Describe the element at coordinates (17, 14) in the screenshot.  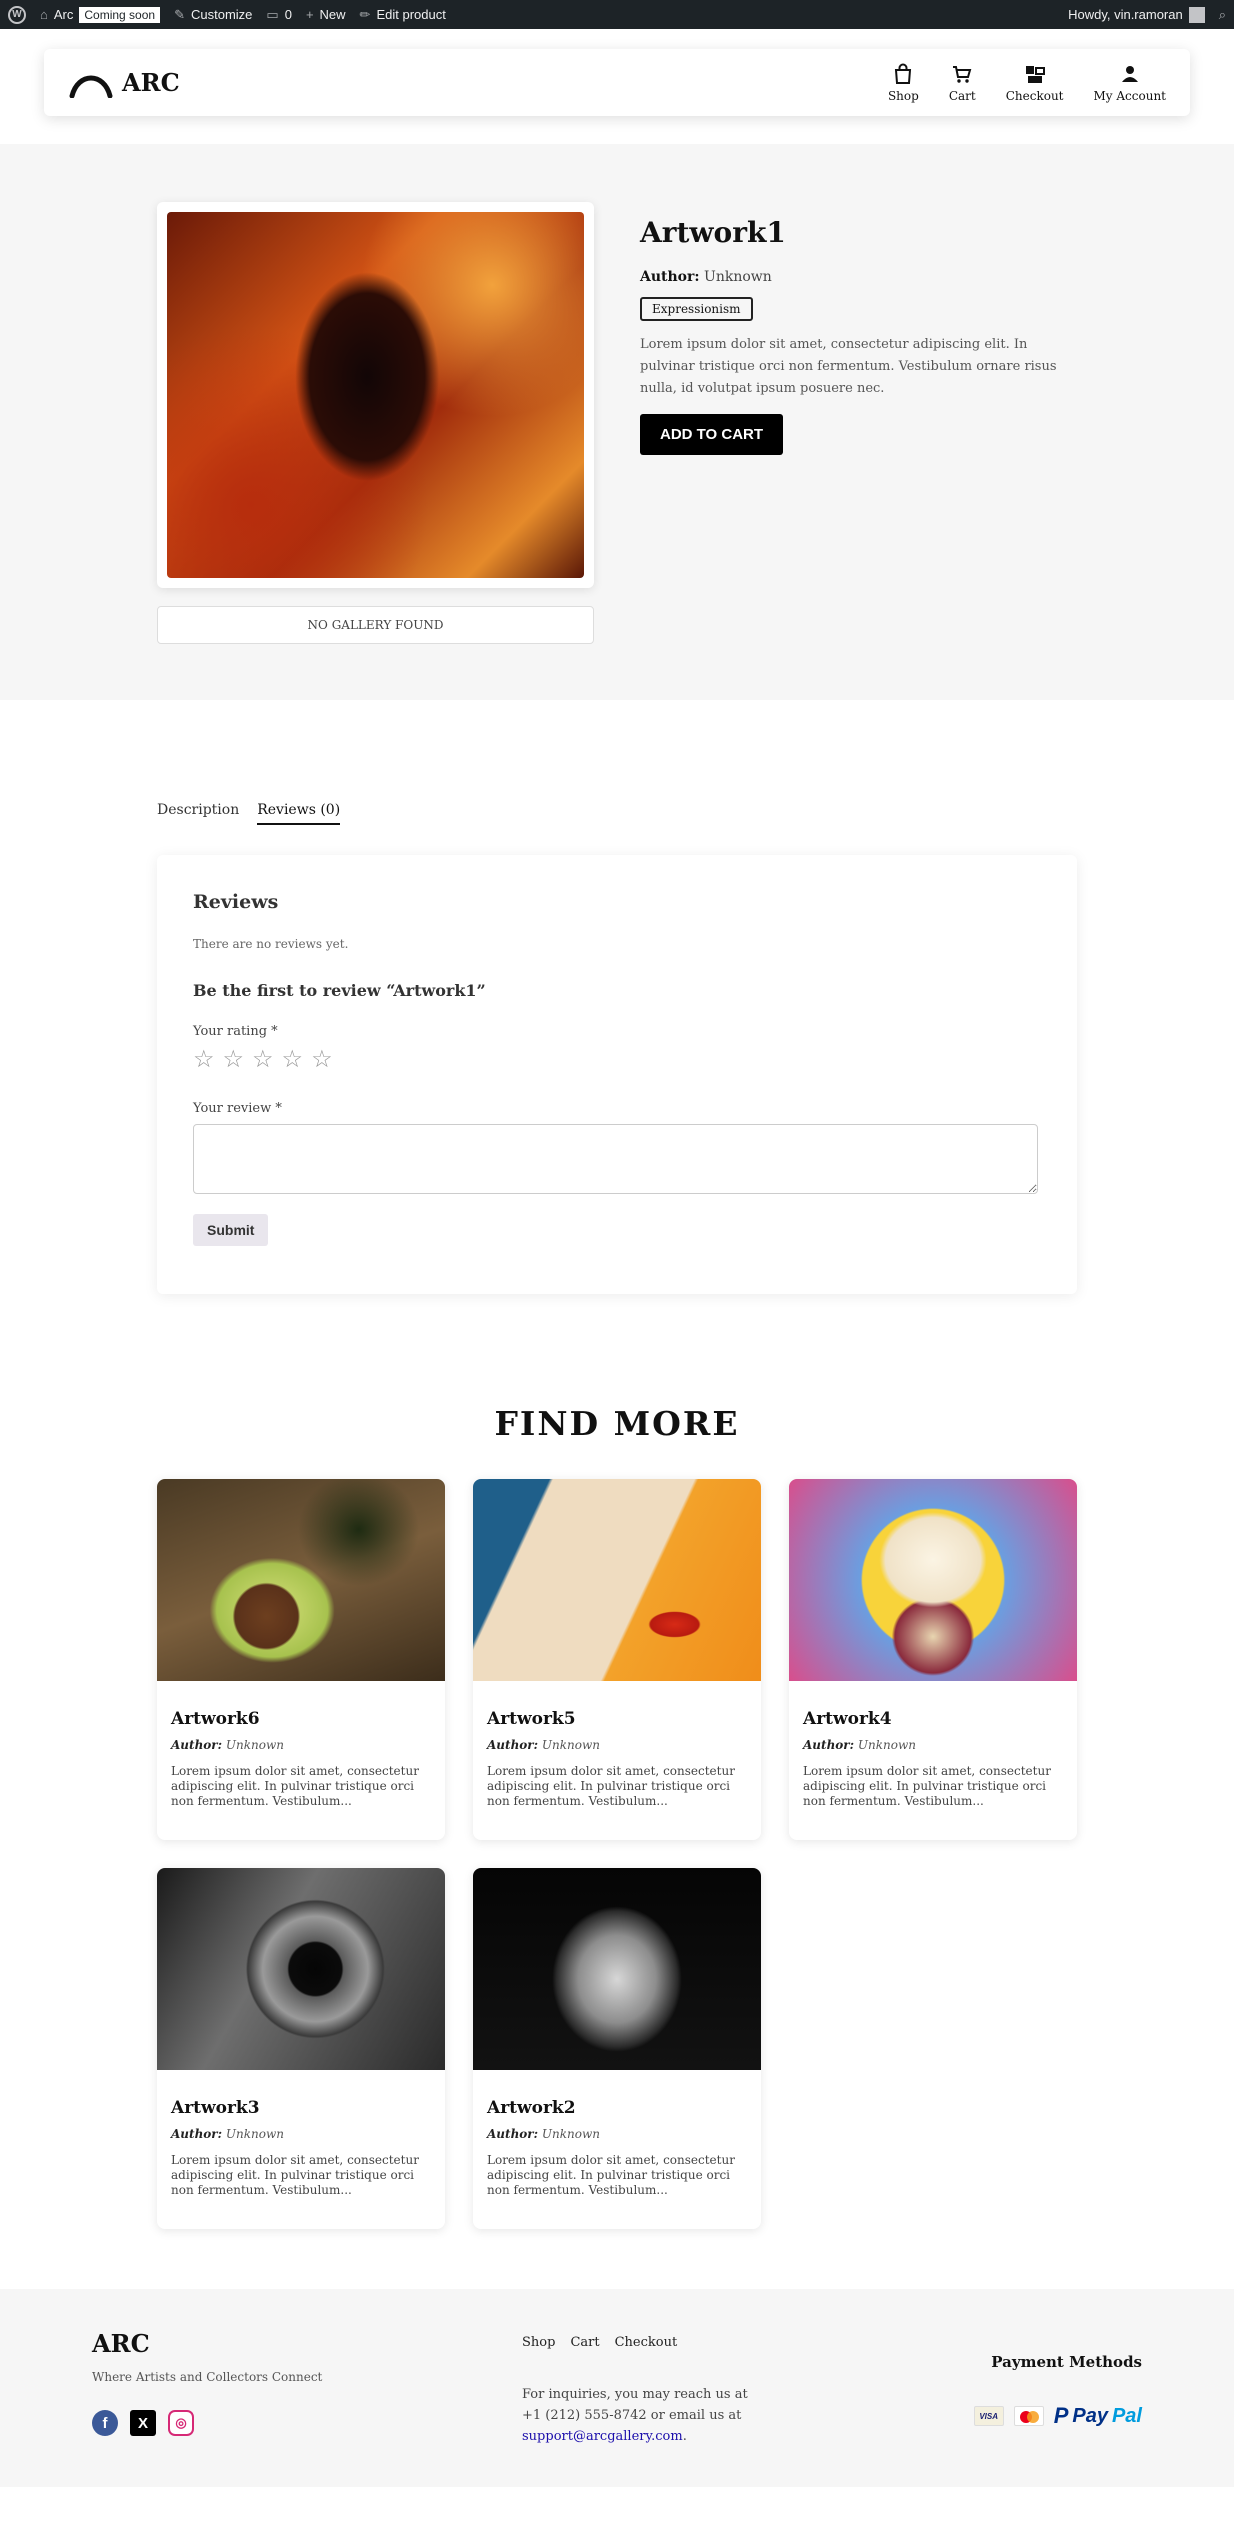
I see `wordpress-logo-icon: W` at that location.